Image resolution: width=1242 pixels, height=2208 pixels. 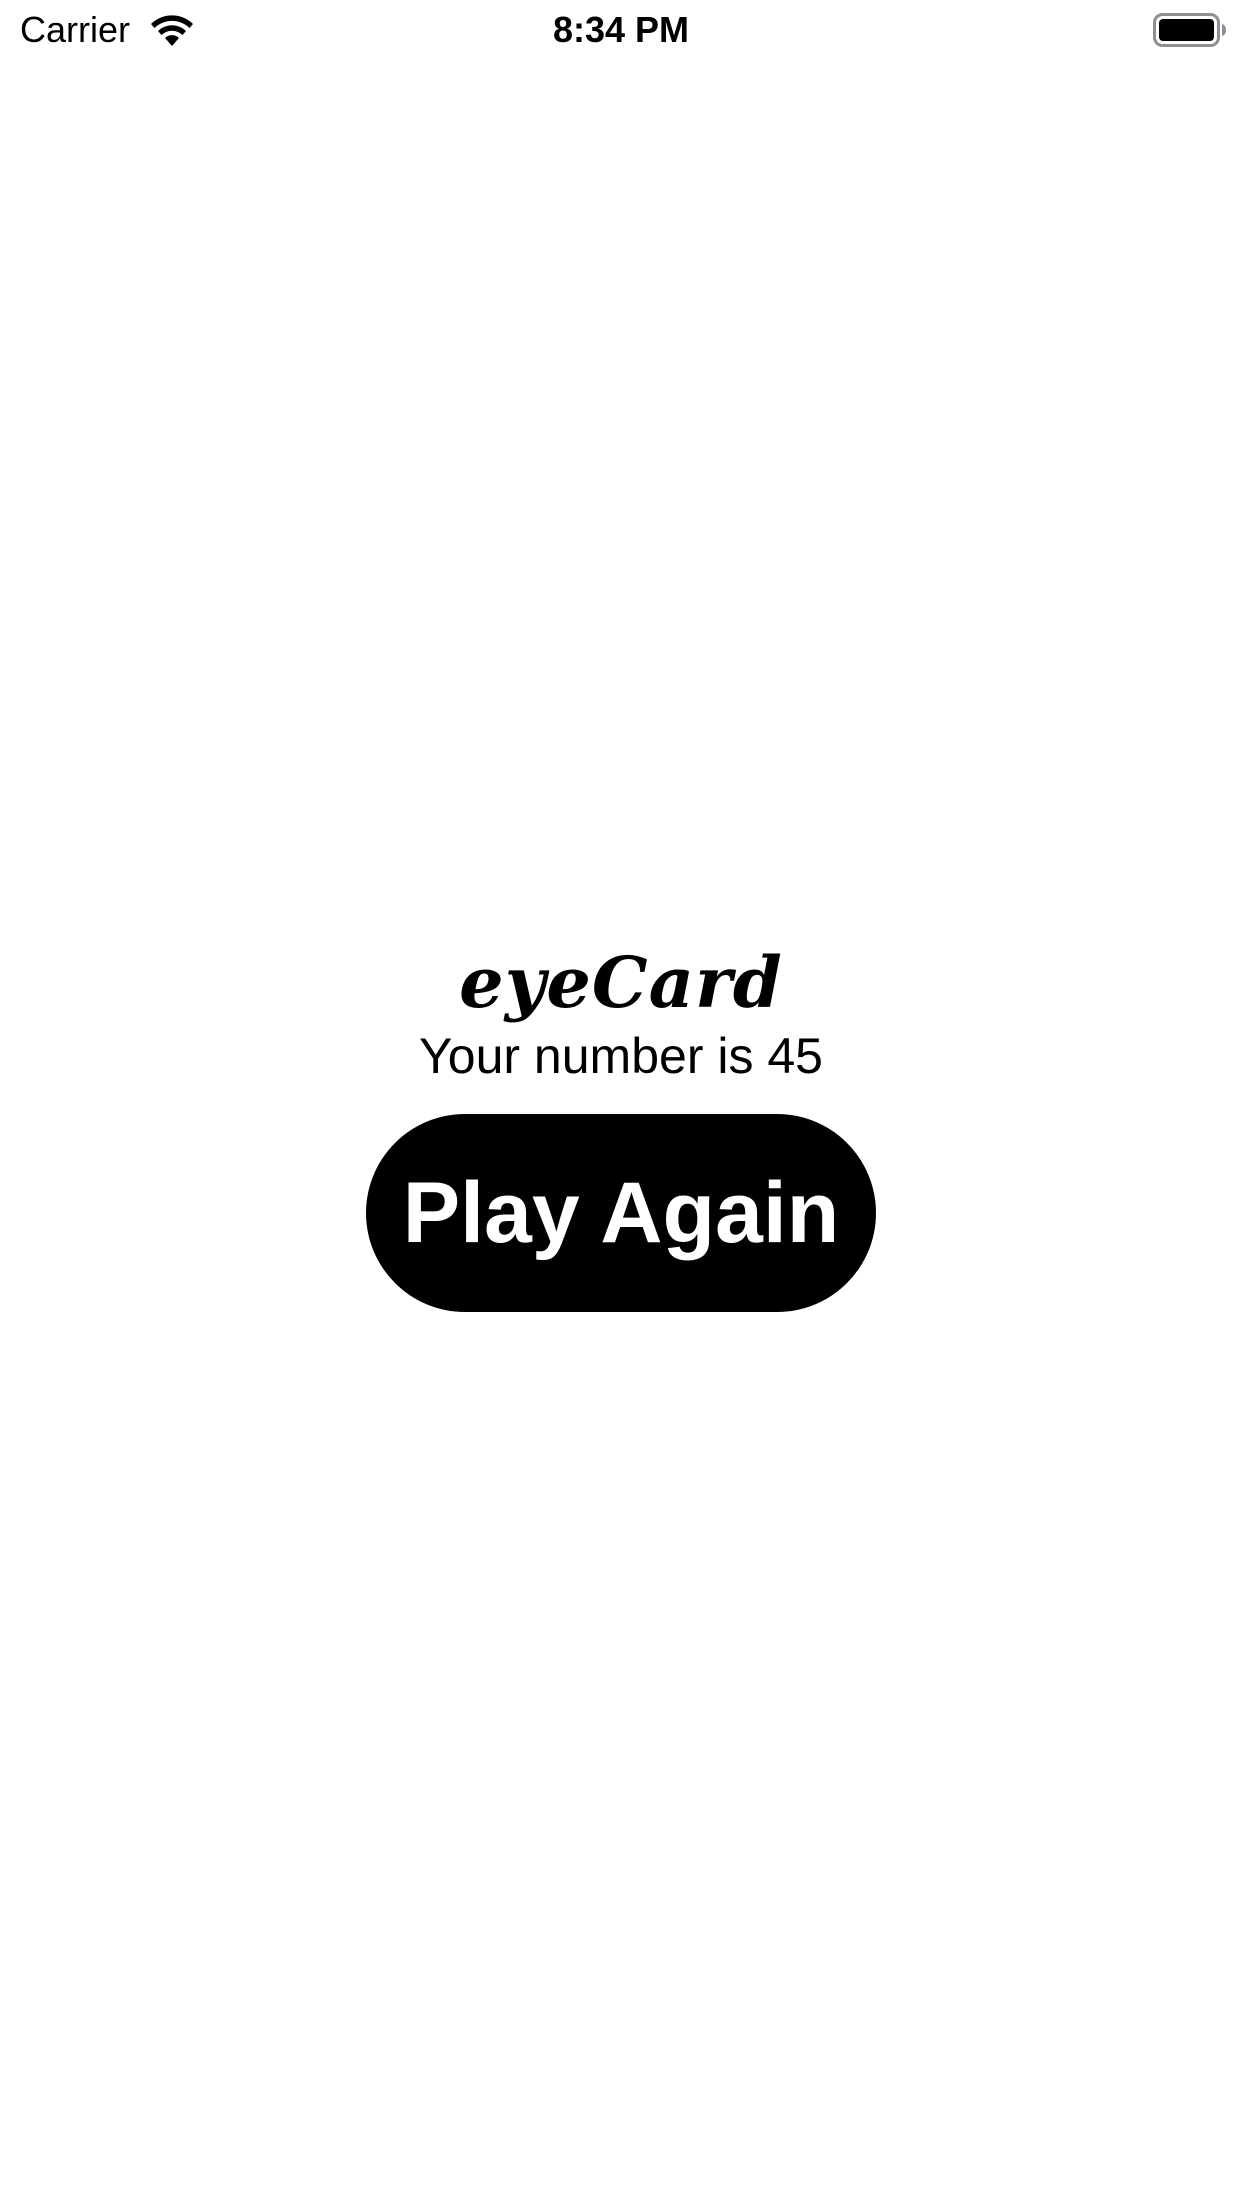 I want to click on status-bar: Carrier 8:34 PM, so click(x=621, y=30).